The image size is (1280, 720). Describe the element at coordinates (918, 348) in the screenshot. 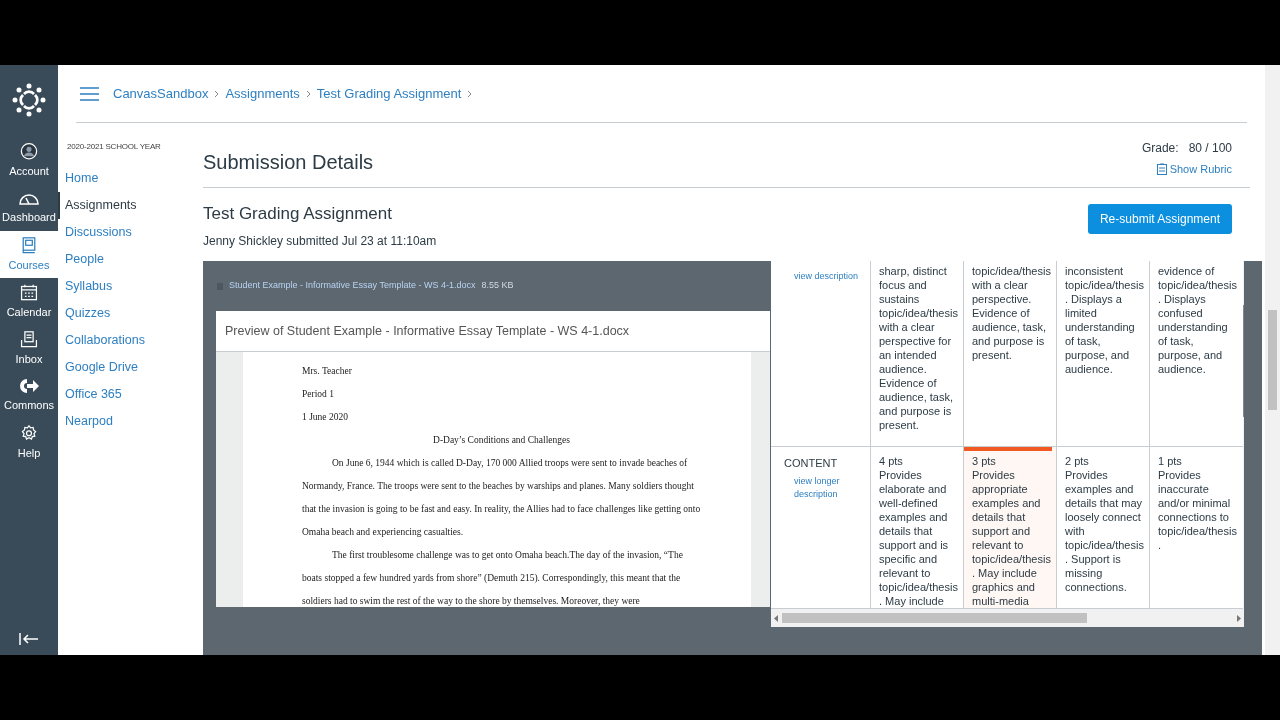

I see `rating-description: sharp, distinct focus and sustains topic/idea/thesis with a clear perspective for an intended audience. Evidence of audience, task, and purpose is present.` at that location.